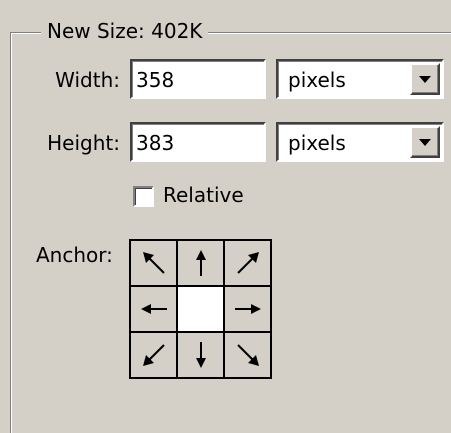 This screenshot has width=451, height=433. What do you see at coordinates (360, 79) in the screenshot?
I see `width-unit-select: pixels` at bounding box center [360, 79].